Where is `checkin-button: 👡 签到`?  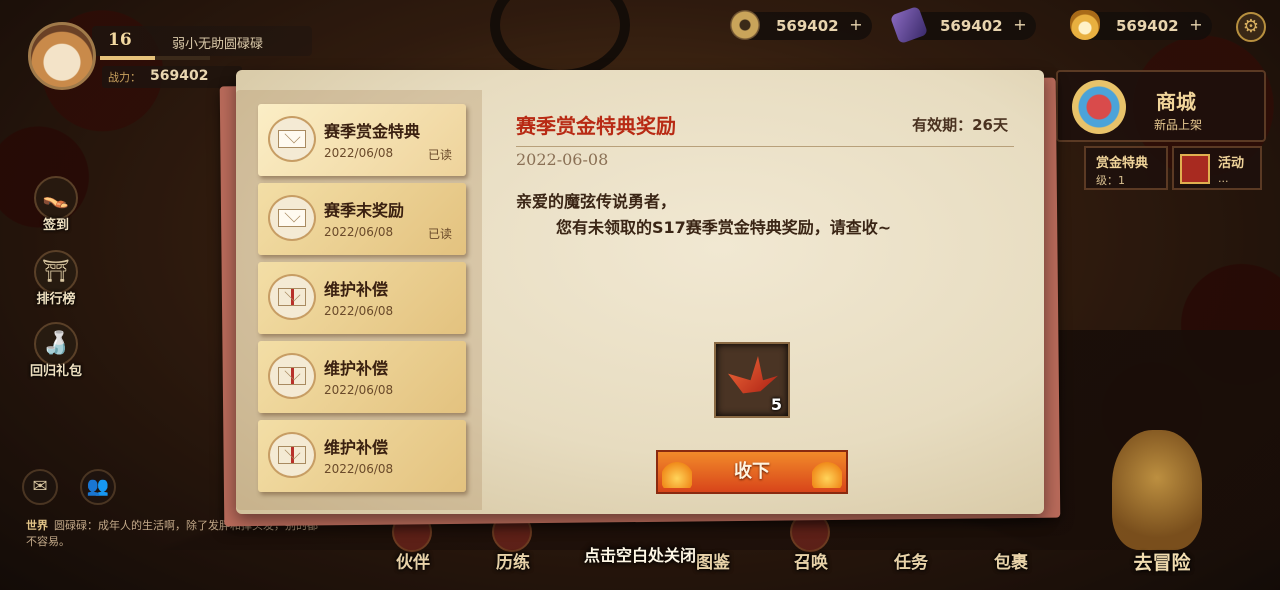 checkin-button: 👡 签到 is located at coordinates (56, 204).